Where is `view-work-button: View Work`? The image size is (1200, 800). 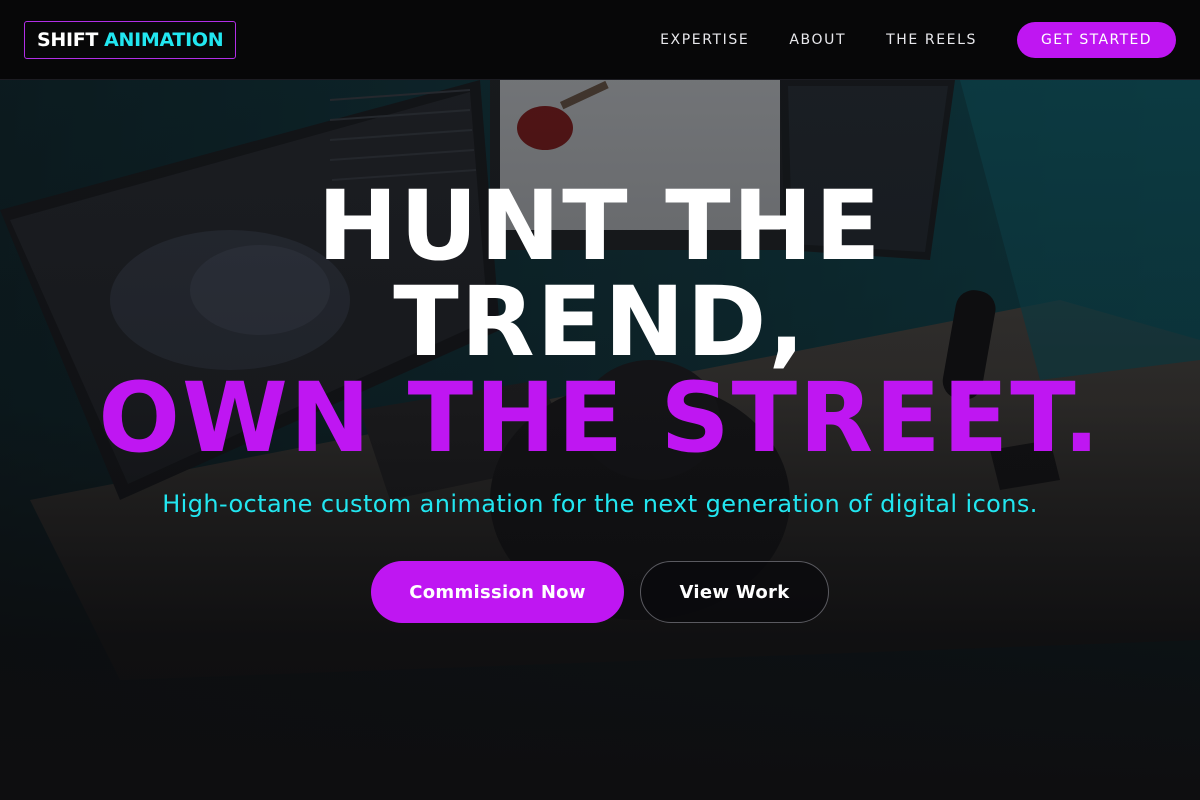 view-work-button: View Work is located at coordinates (734, 592).